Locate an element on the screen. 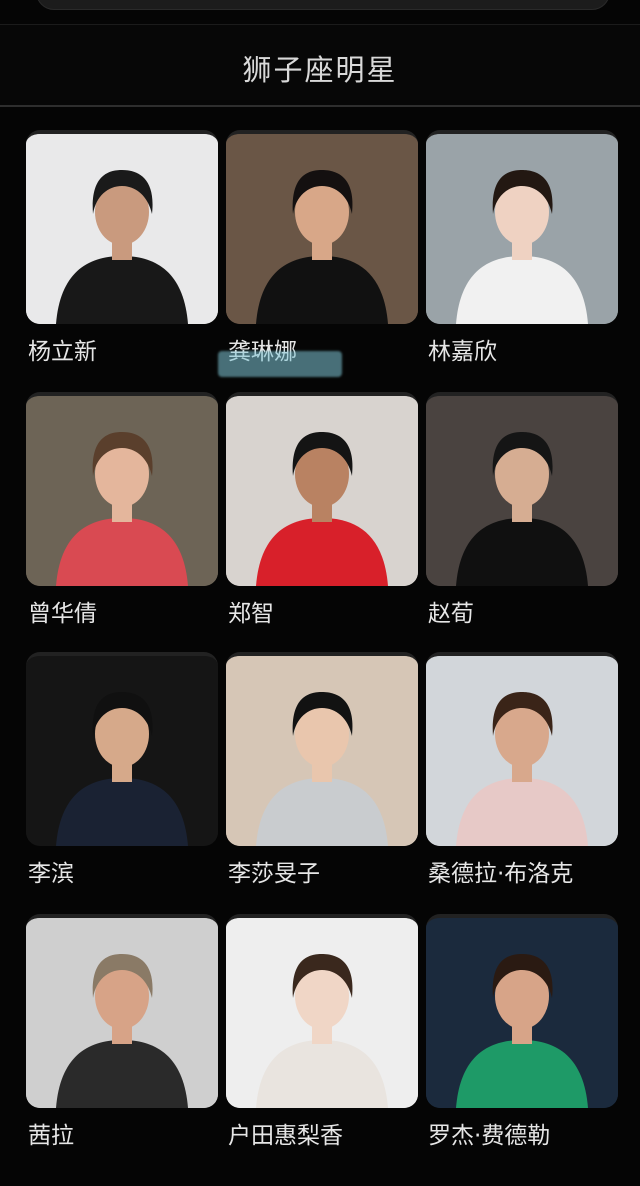 Image resolution: width=640 pixels, height=1186 pixels. celebrity-name: 桑德拉·布洛克 is located at coordinates (501, 874).